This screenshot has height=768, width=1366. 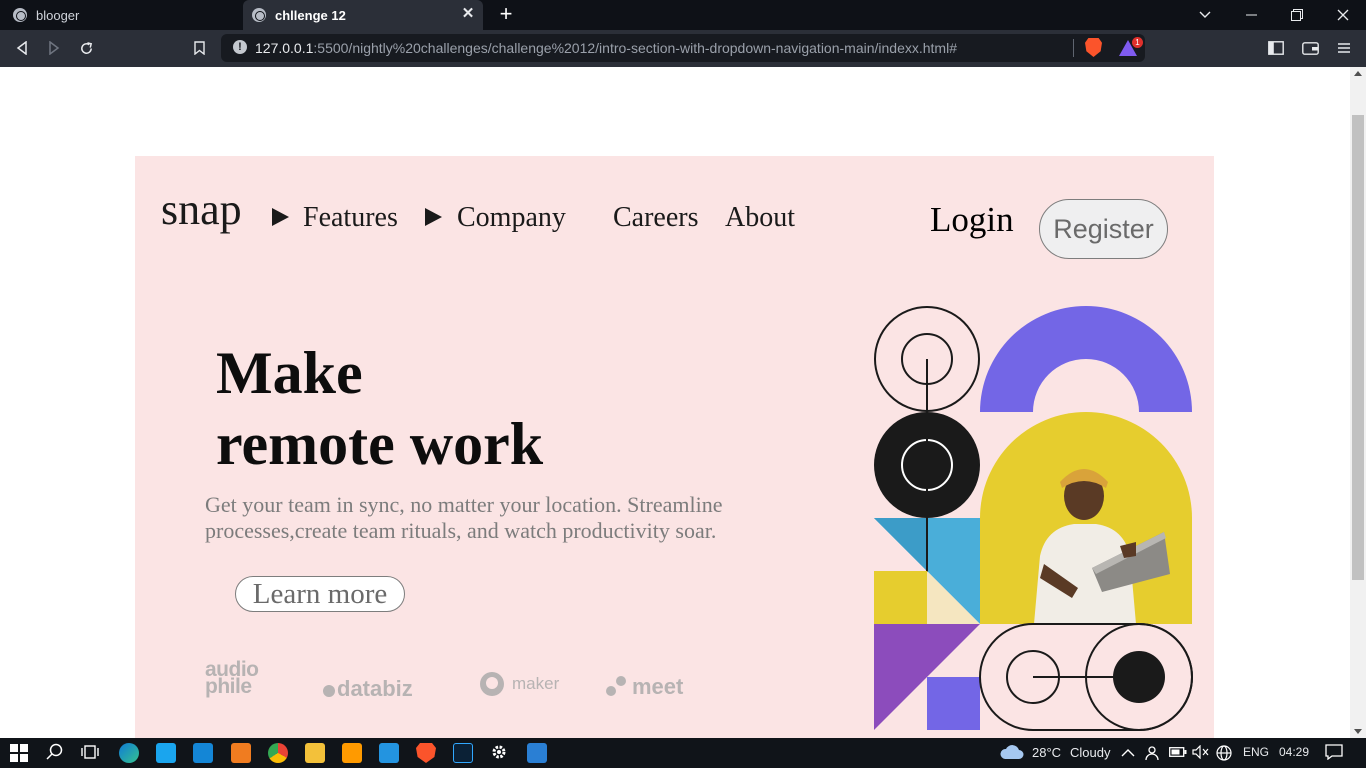 I want to click on input-language: ENG, so click(x=1256, y=752).